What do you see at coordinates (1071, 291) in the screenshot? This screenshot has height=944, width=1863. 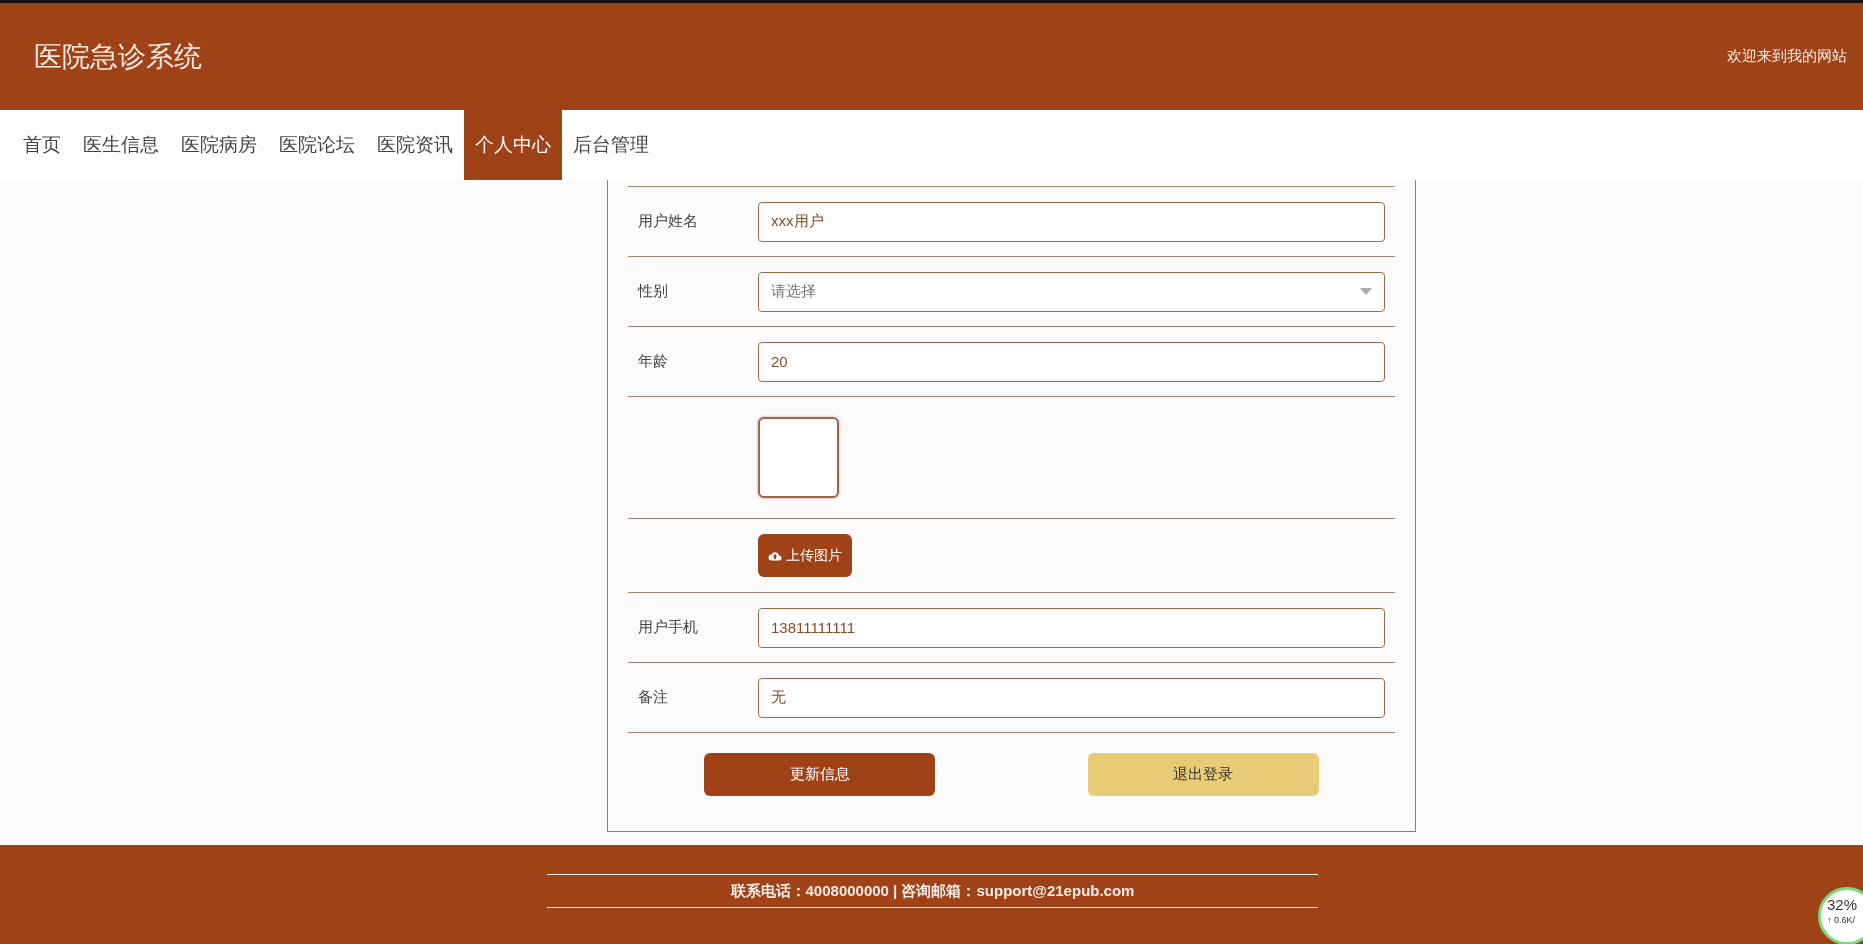 I see `gender-select: 请选择` at bounding box center [1071, 291].